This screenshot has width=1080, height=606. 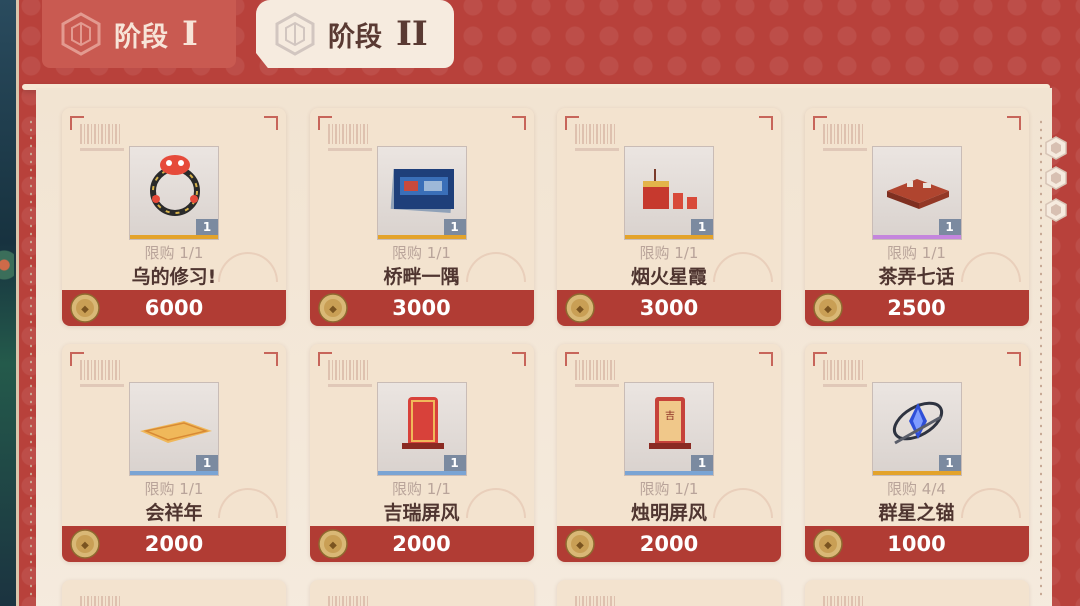 I want to click on item-name: 烛明屏风, so click(x=668, y=513).